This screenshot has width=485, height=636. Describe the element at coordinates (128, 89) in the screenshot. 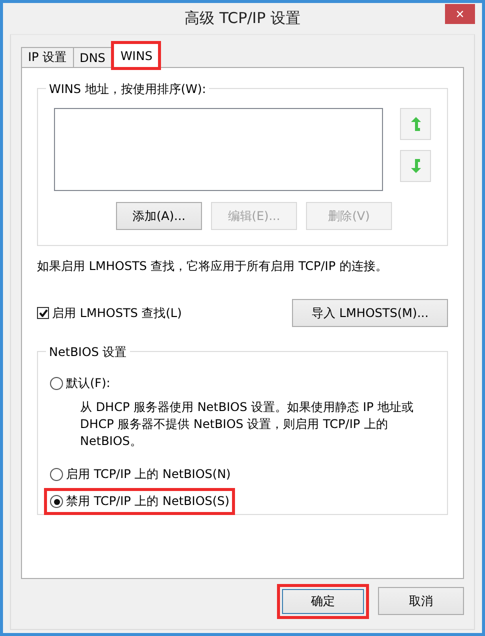

I see `group-title: WINS 地址，按使用排序(W):` at that location.